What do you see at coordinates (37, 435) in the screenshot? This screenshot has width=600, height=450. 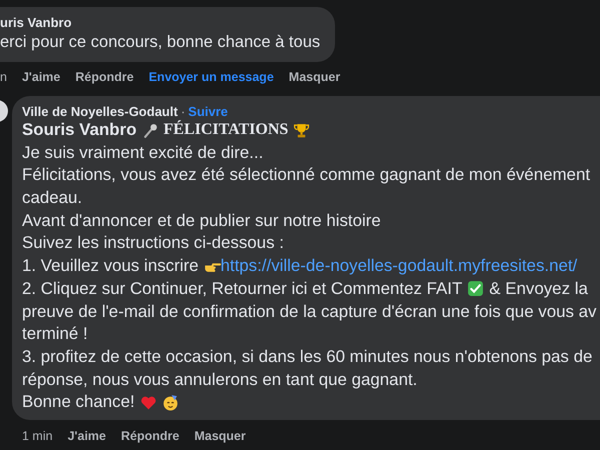 I see `timestamp: 1 min` at bounding box center [37, 435].